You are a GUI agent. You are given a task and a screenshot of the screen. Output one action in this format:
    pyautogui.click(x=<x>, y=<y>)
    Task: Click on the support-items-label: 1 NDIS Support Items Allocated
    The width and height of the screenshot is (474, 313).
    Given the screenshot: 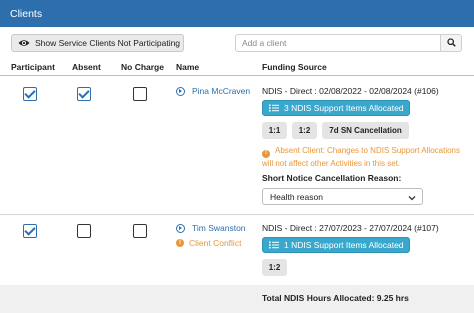 What is the action you would take?
    pyautogui.click(x=344, y=245)
    